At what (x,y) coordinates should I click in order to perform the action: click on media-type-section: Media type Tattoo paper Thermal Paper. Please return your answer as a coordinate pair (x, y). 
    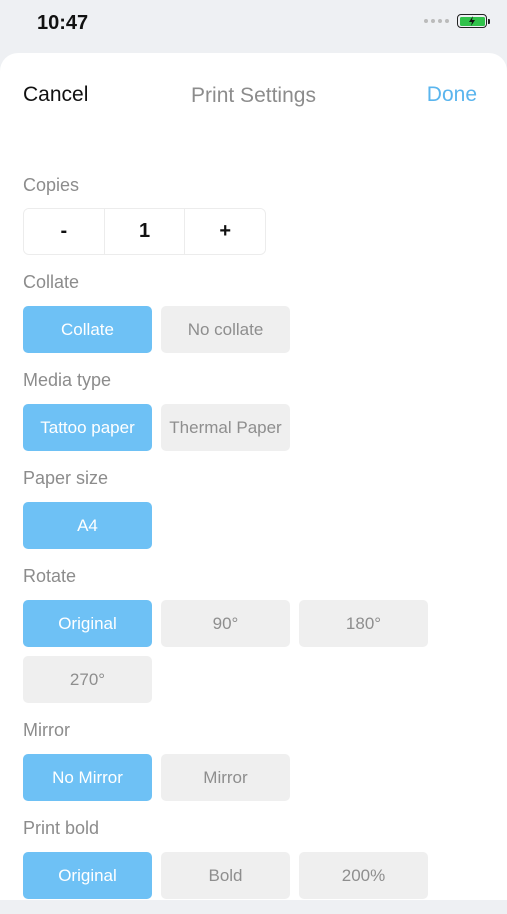
    Looking at the image, I should click on (258, 409).